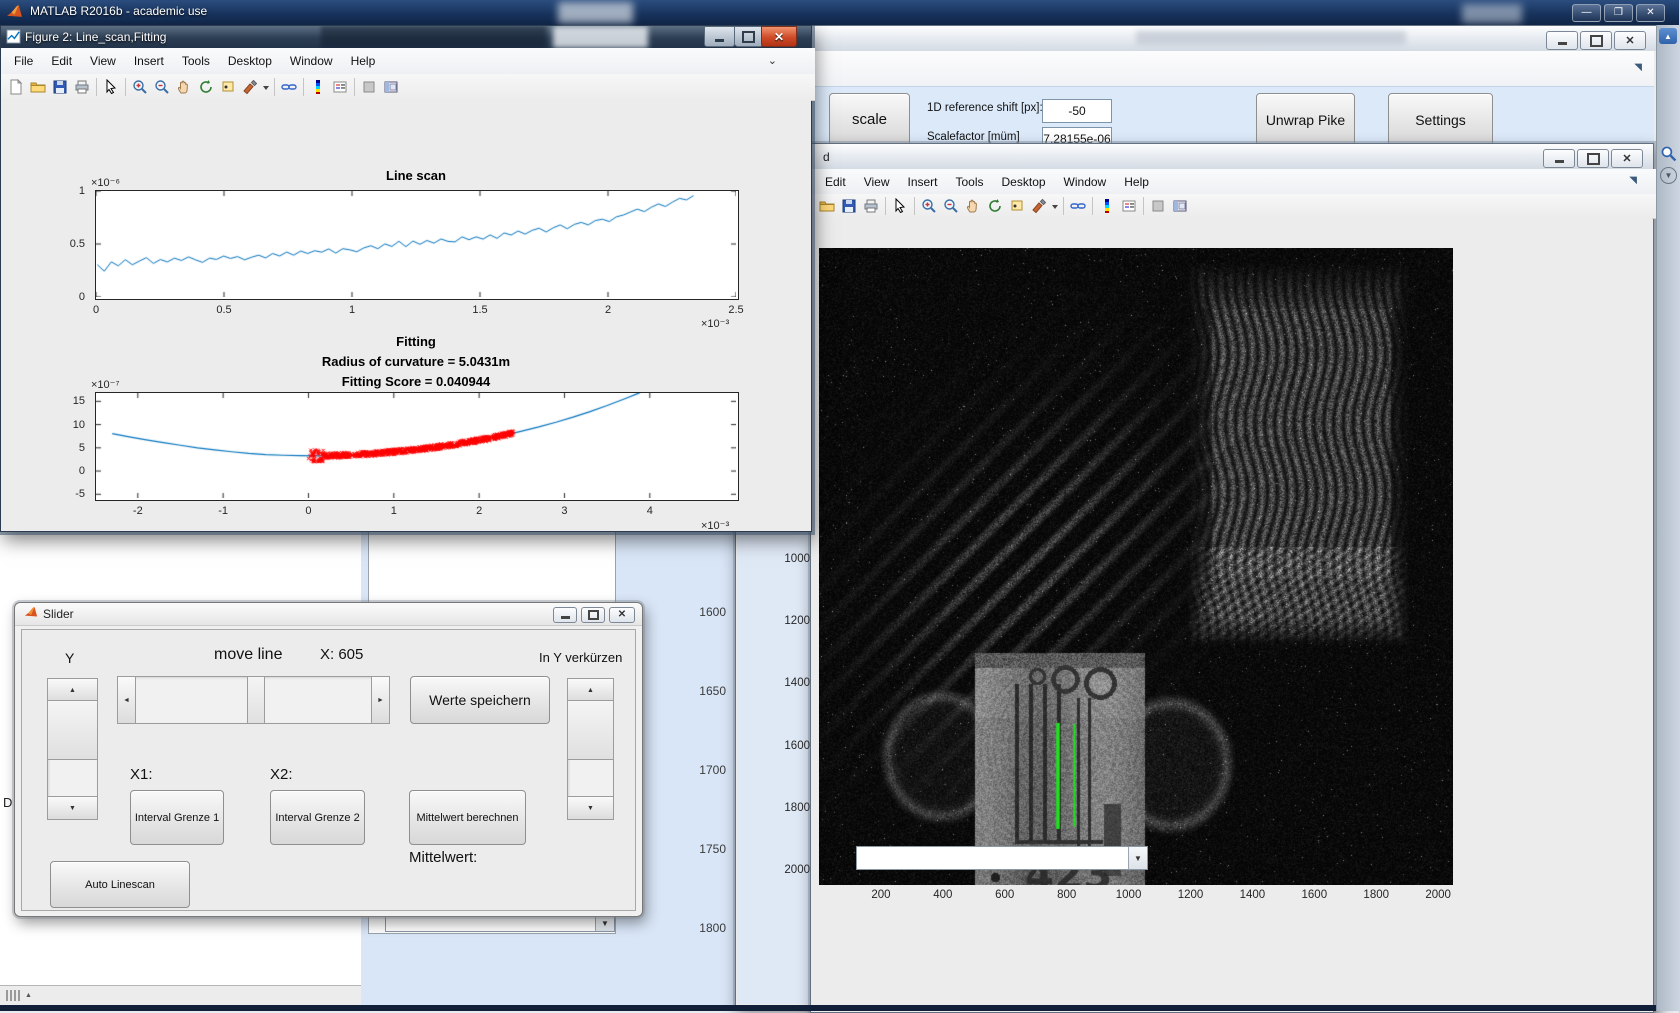 This screenshot has height=1013, width=1679. I want to click on image-figure-dock-arrow-icon: ◥, so click(1633, 180).